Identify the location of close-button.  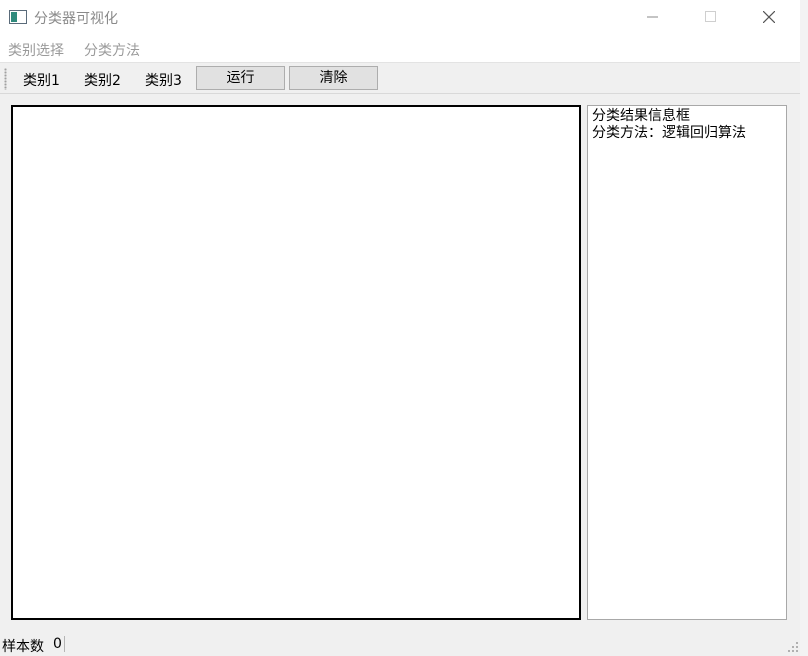
(769, 17).